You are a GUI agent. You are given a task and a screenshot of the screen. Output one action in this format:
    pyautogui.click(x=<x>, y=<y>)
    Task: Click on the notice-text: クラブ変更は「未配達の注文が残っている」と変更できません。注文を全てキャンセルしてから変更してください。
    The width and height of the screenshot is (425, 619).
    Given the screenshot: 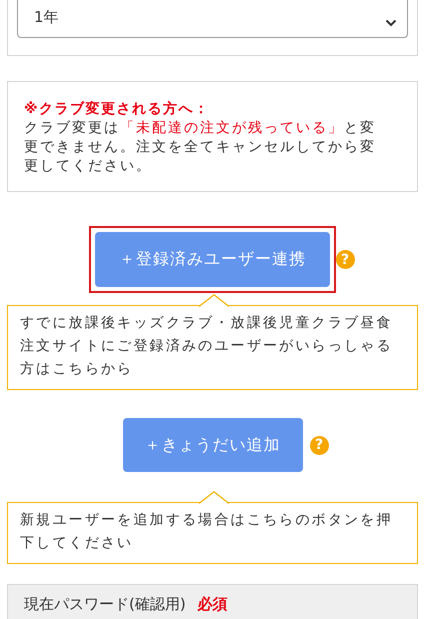 What is the action you would take?
    pyautogui.click(x=200, y=147)
    